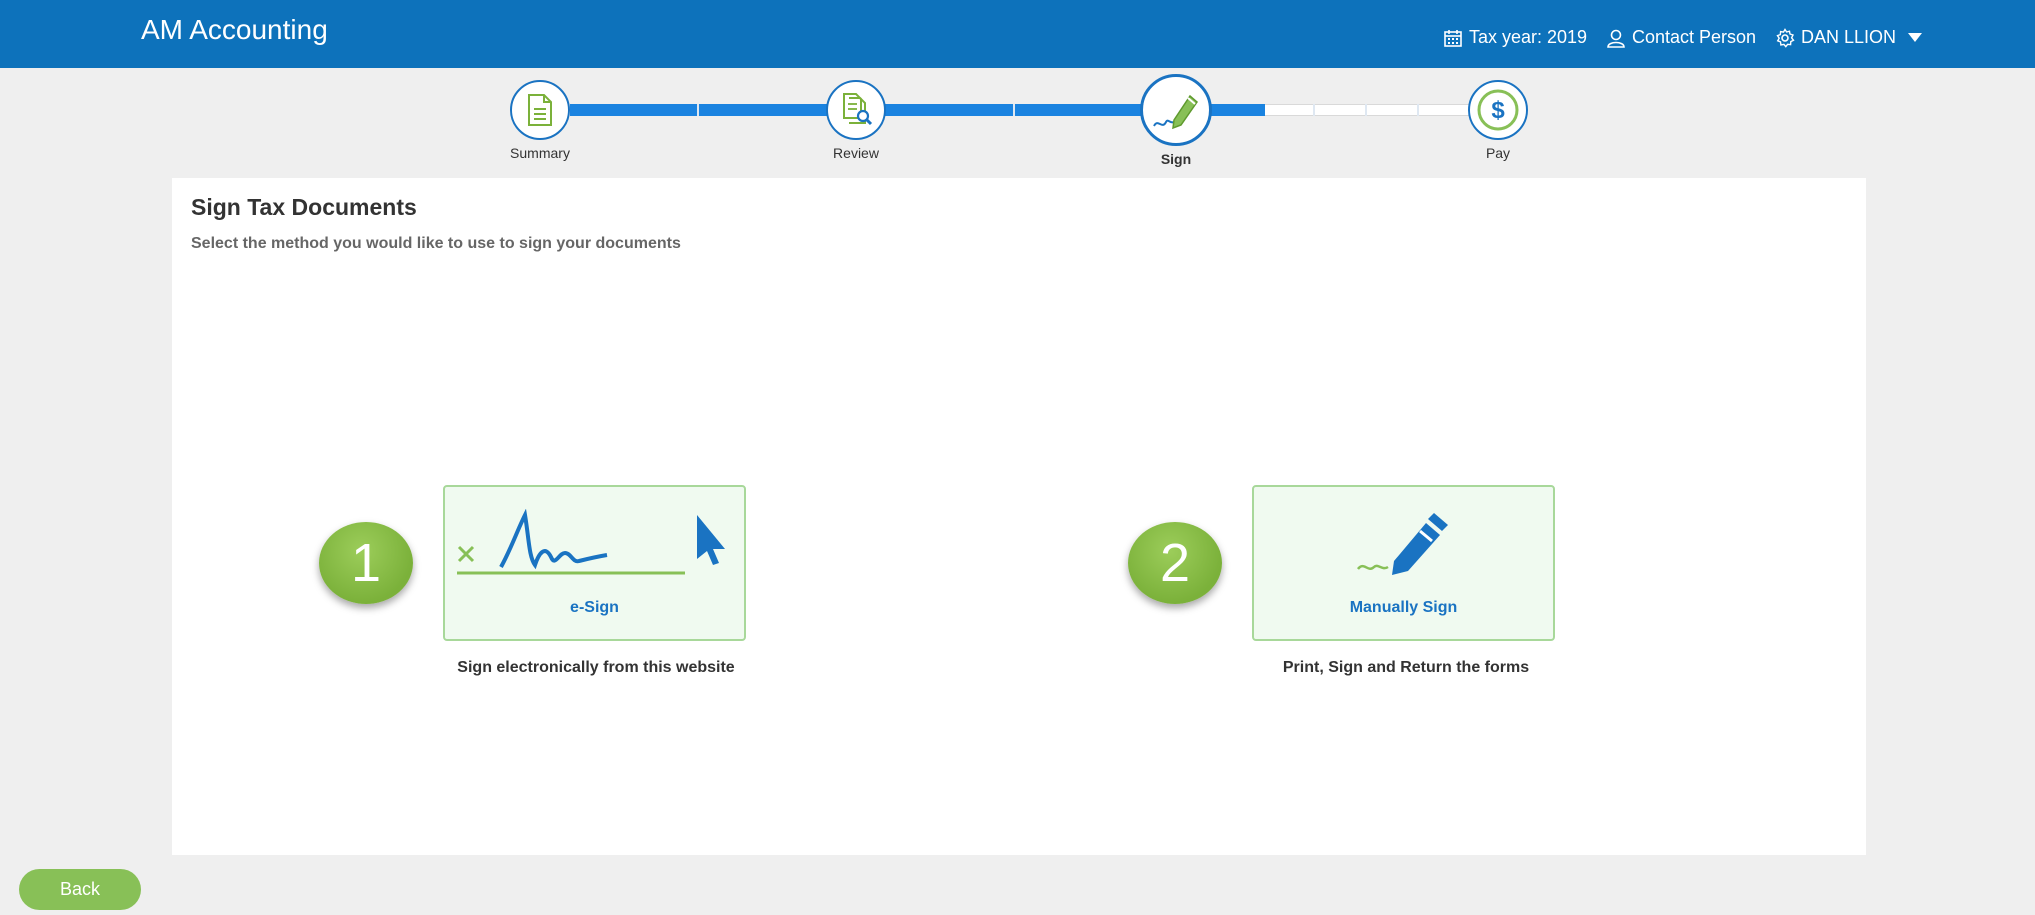 The image size is (2035, 915). Describe the element at coordinates (1498, 153) in the screenshot. I see `step-pay-label: Pay` at that location.